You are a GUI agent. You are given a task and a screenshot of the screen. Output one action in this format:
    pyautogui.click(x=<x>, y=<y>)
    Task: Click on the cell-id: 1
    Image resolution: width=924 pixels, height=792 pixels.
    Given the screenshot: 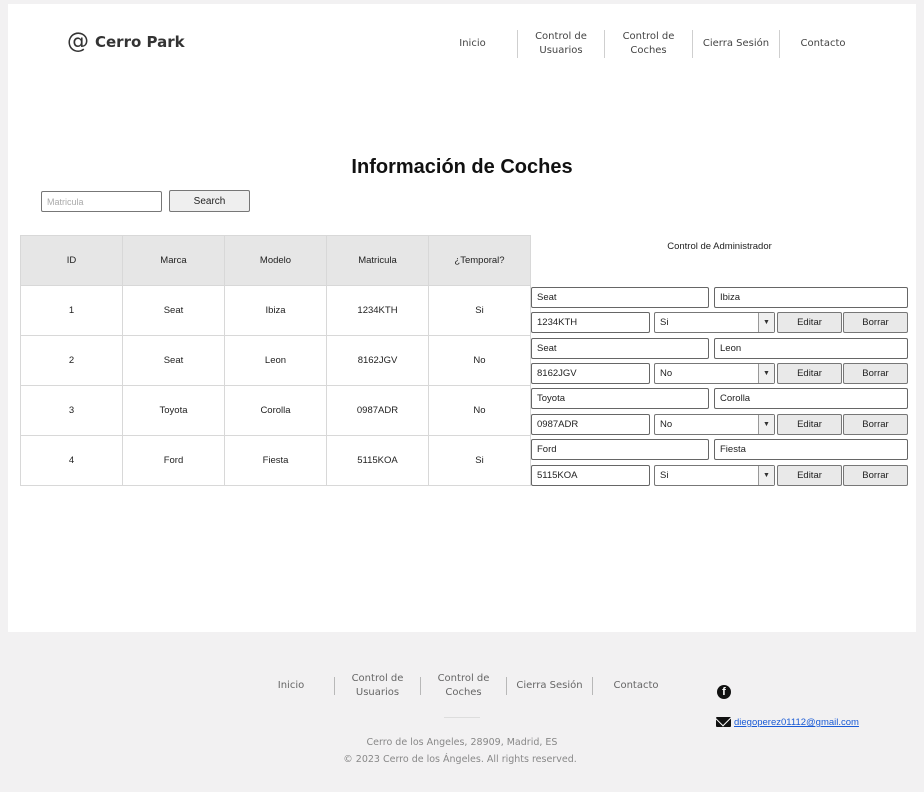 What is the action you would take?
    pyautogui.click(x=71, y=310)
    